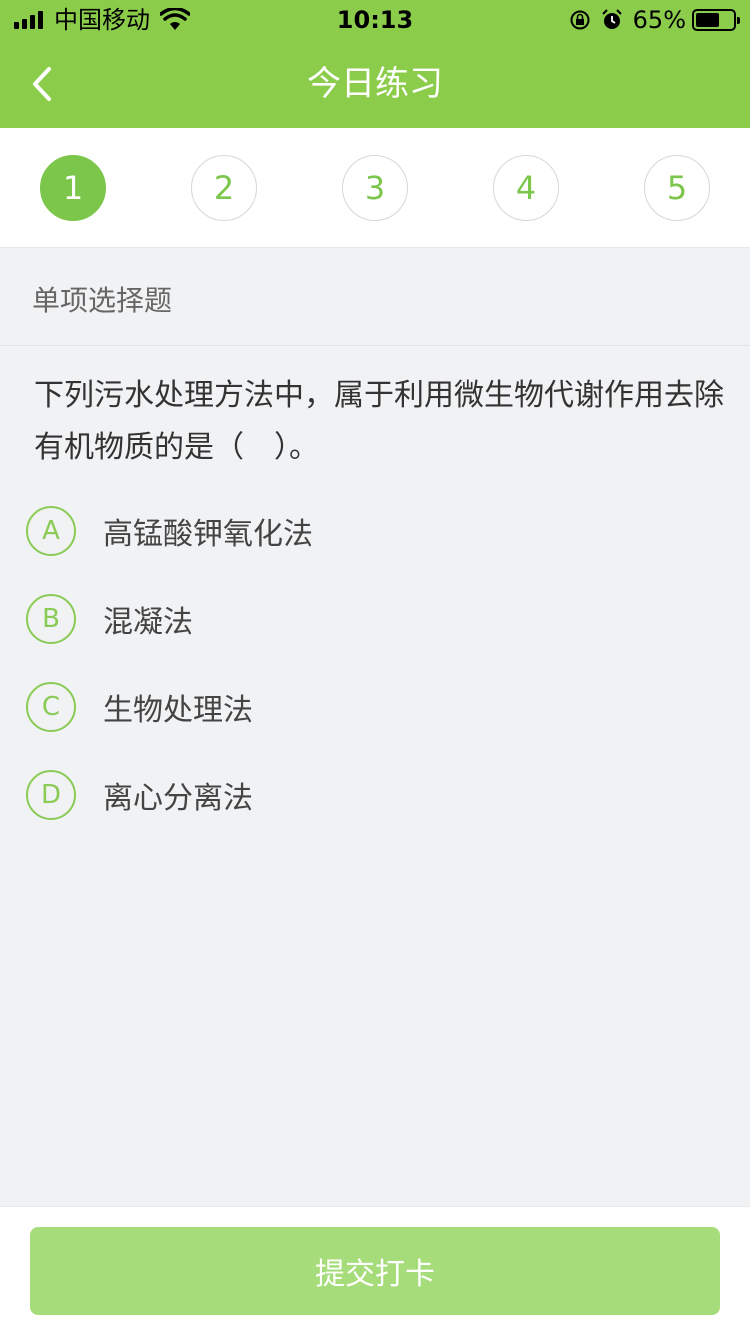 This screenshot has height=1334, width=750. I want to click on option-a-text: 高锰酸钾氧化法, so click(208, 534).